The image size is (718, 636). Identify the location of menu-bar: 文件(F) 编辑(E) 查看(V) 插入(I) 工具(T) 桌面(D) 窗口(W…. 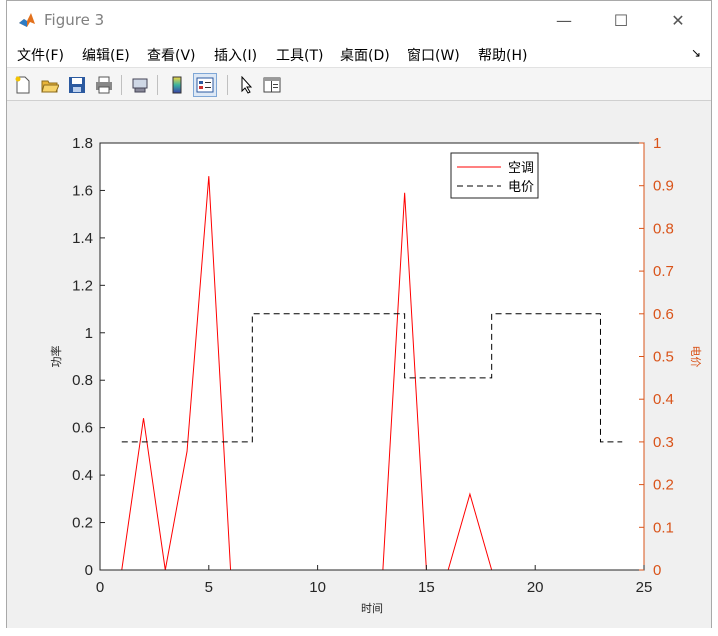
(359, 53).